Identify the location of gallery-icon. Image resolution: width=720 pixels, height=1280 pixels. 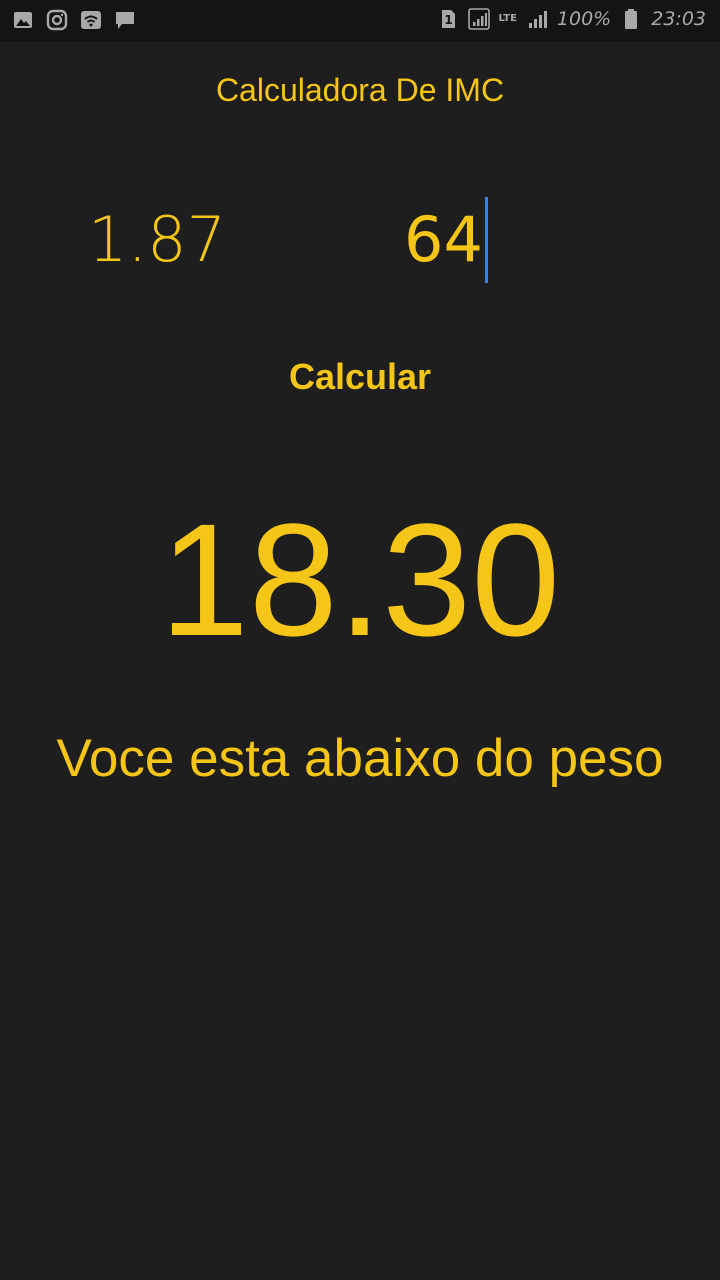
(23, 20).